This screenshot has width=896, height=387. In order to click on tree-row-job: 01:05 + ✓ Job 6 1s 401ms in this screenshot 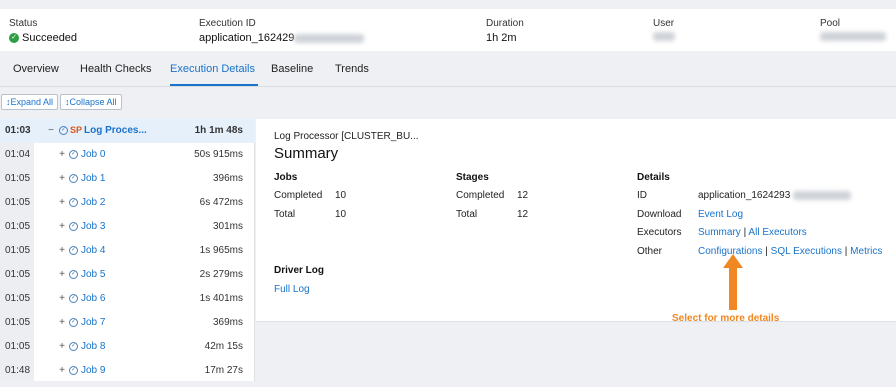, I will do `click(127, 299)`.